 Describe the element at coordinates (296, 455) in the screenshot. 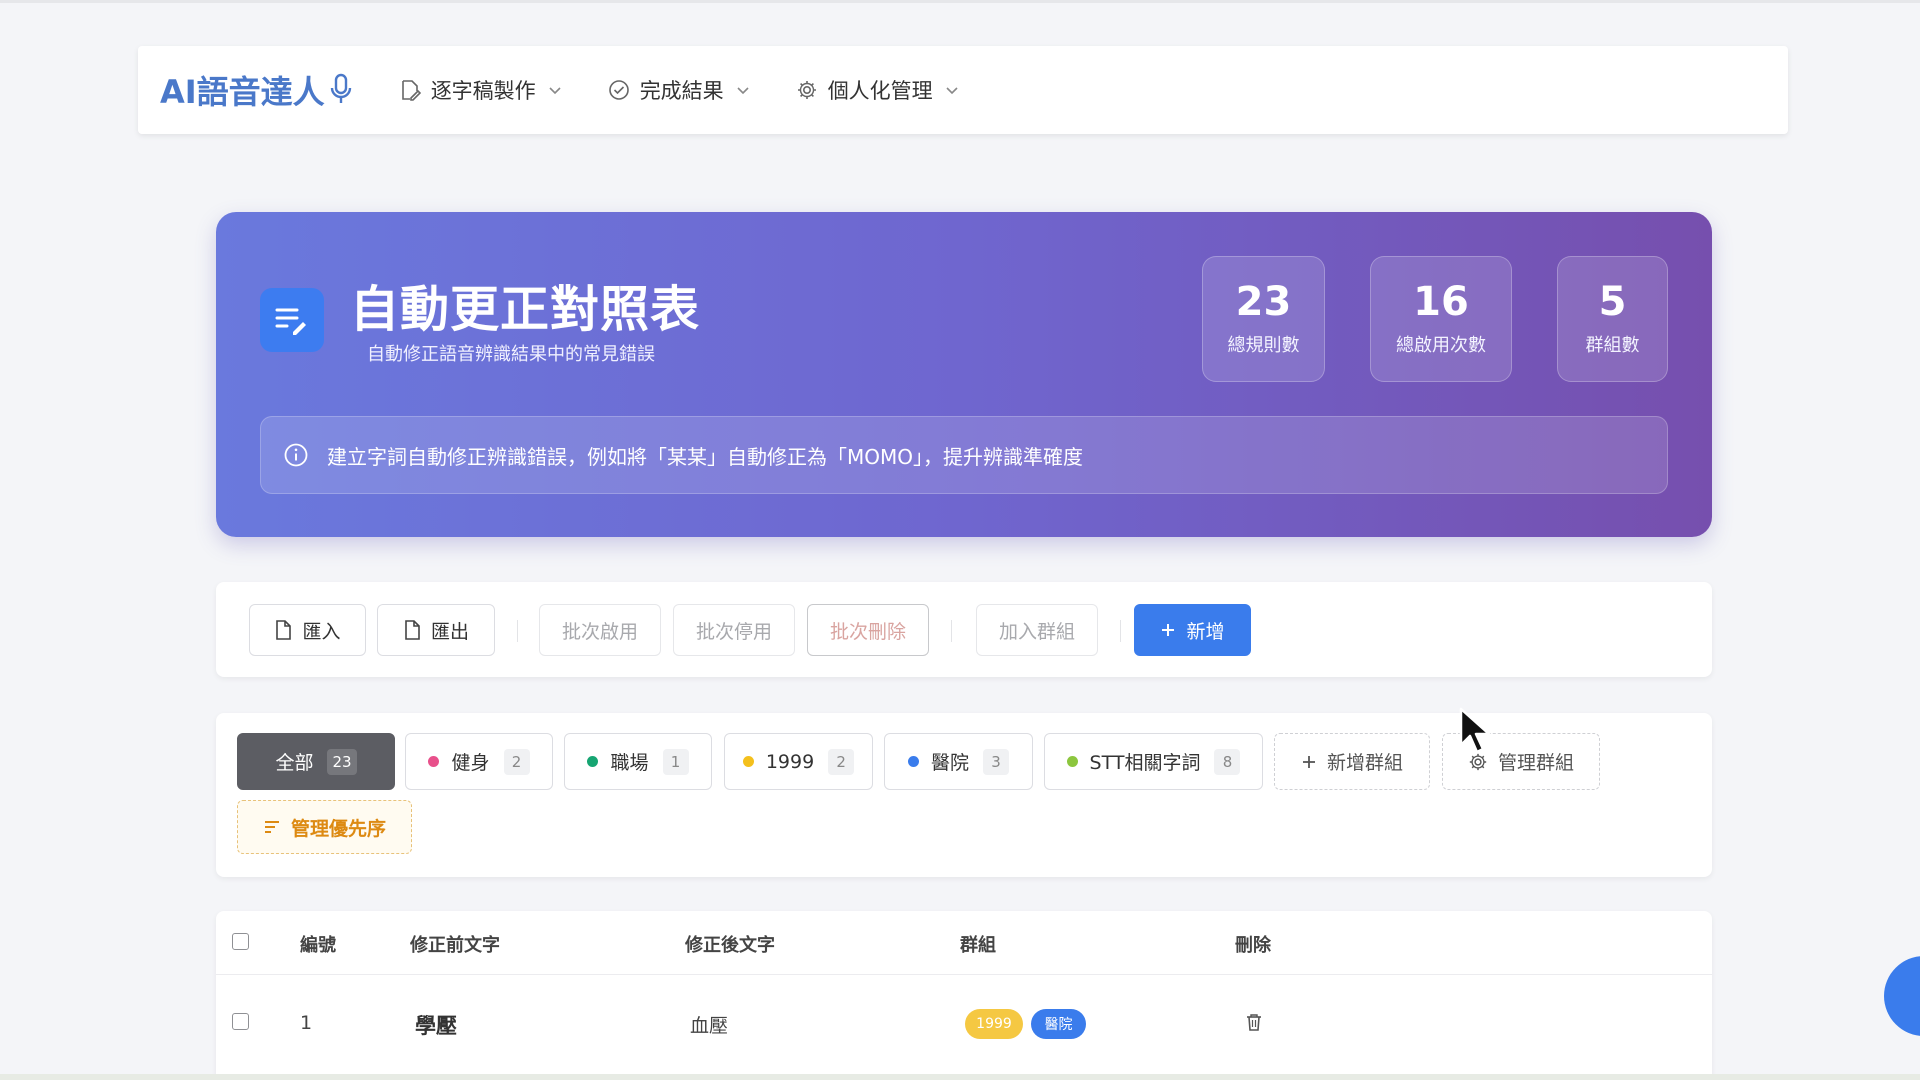

I see `info-icon` at that location.